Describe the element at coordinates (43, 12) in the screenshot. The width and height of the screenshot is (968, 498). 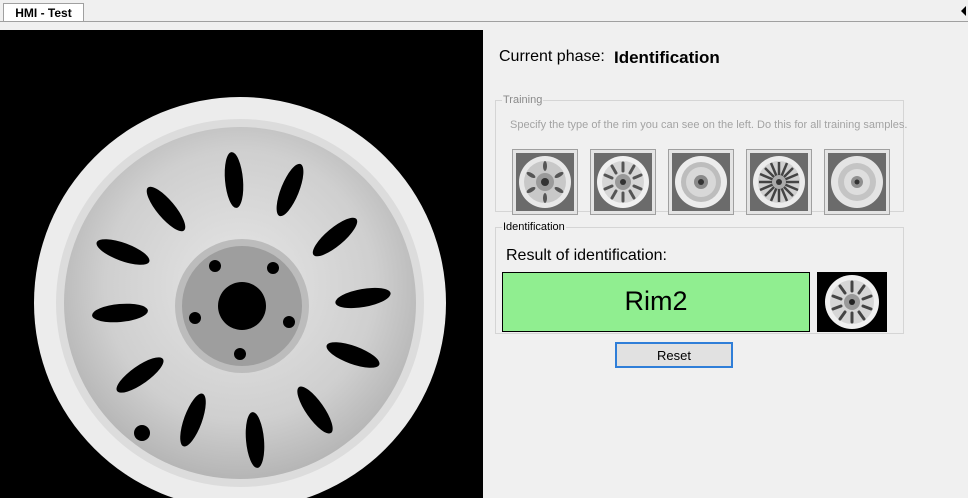
I see `tab-hmi-test: HMI - Test` at that location.